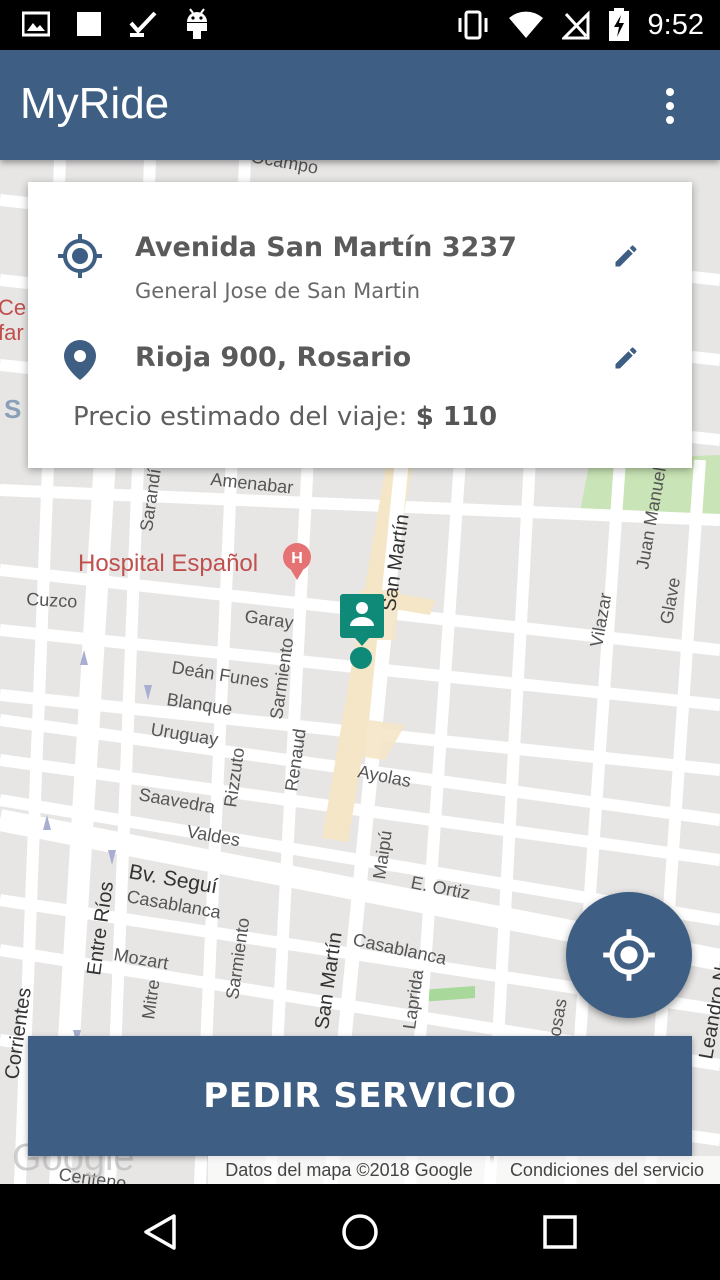 The image size is (720, 1280). What do you see at coordinates (12, 332) in the screenshot?
I see `poi-partial-label: far` at bounding box center [12, 332].